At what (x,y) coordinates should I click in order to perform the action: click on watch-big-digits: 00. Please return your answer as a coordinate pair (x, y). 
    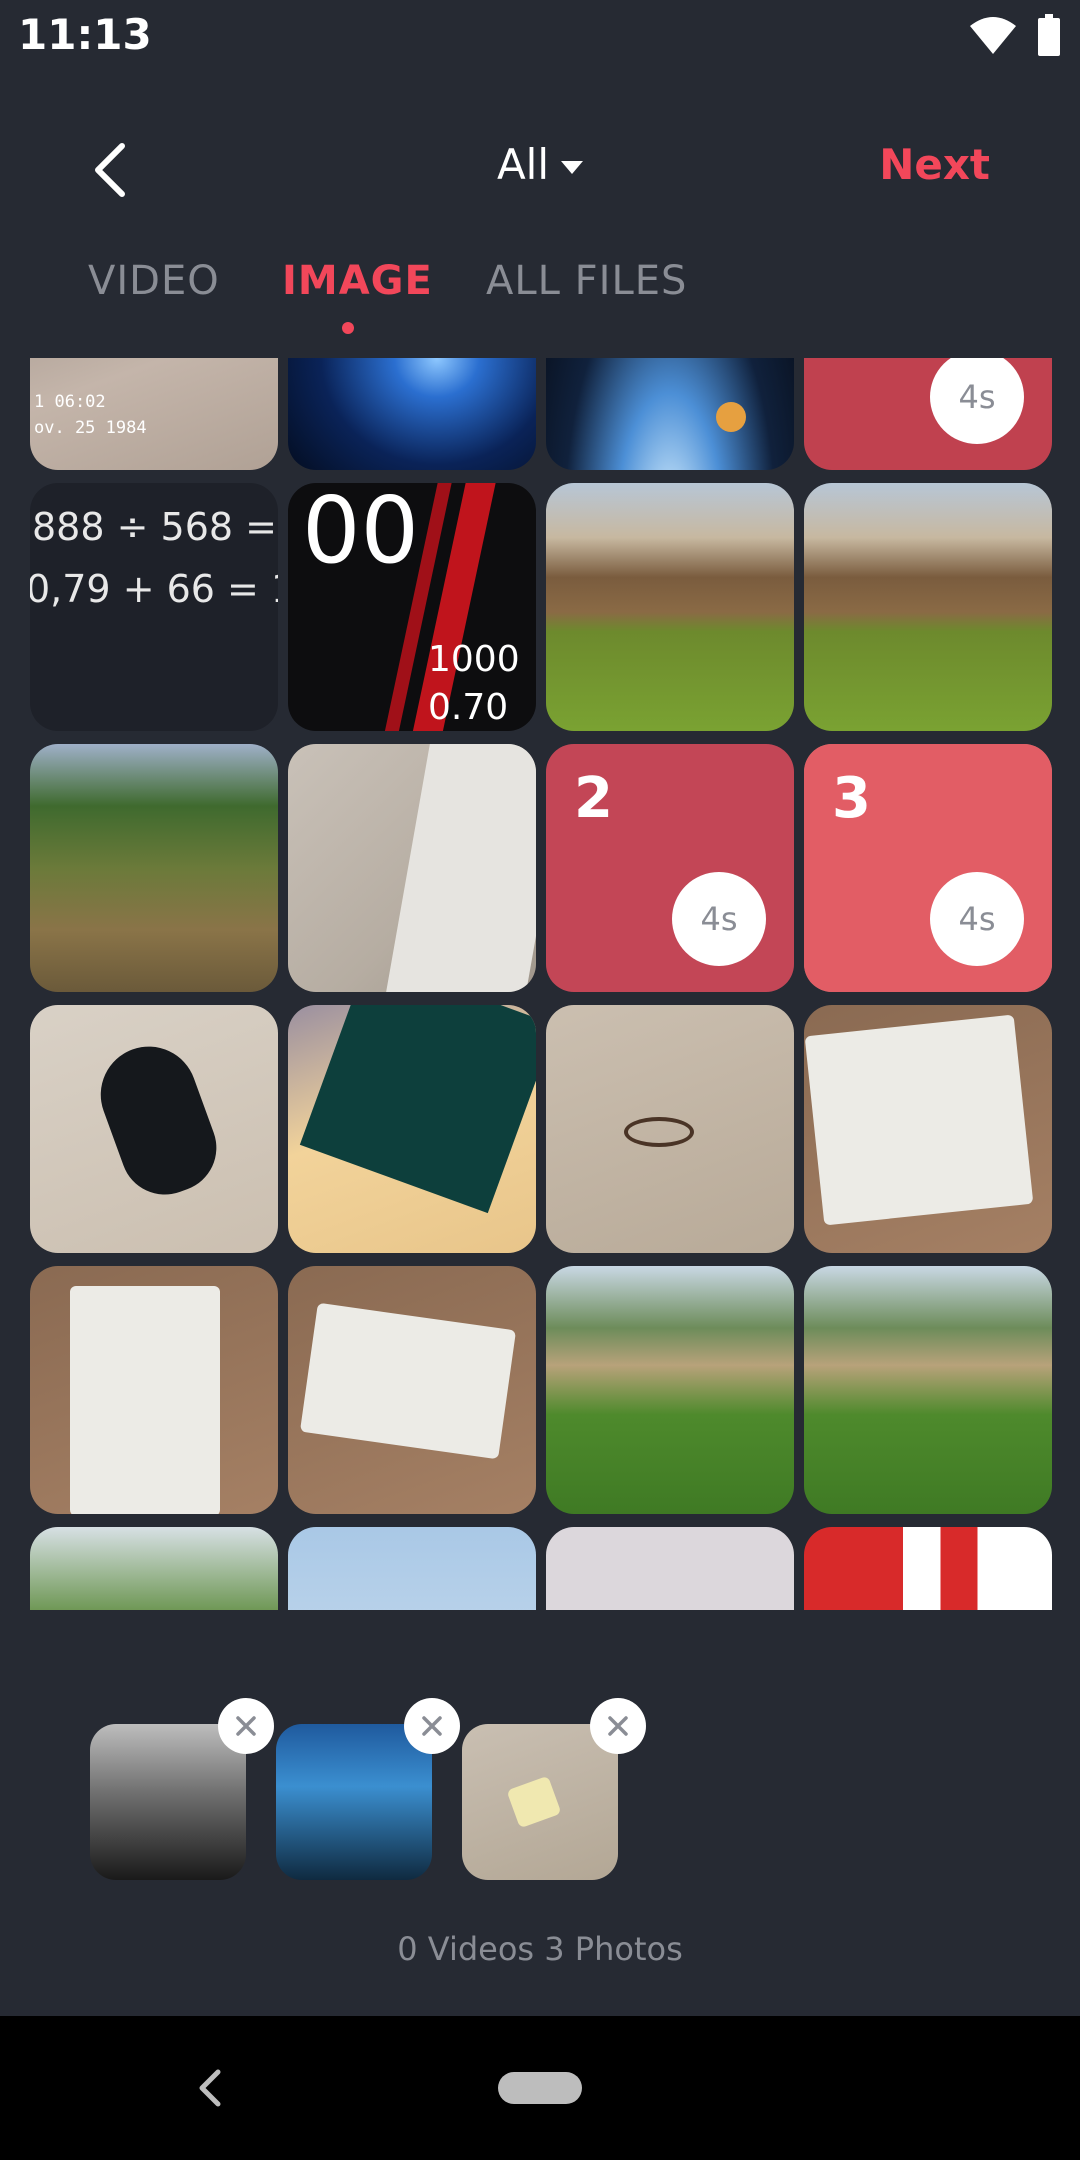
    Looking at the image, I should click on (361, 533).